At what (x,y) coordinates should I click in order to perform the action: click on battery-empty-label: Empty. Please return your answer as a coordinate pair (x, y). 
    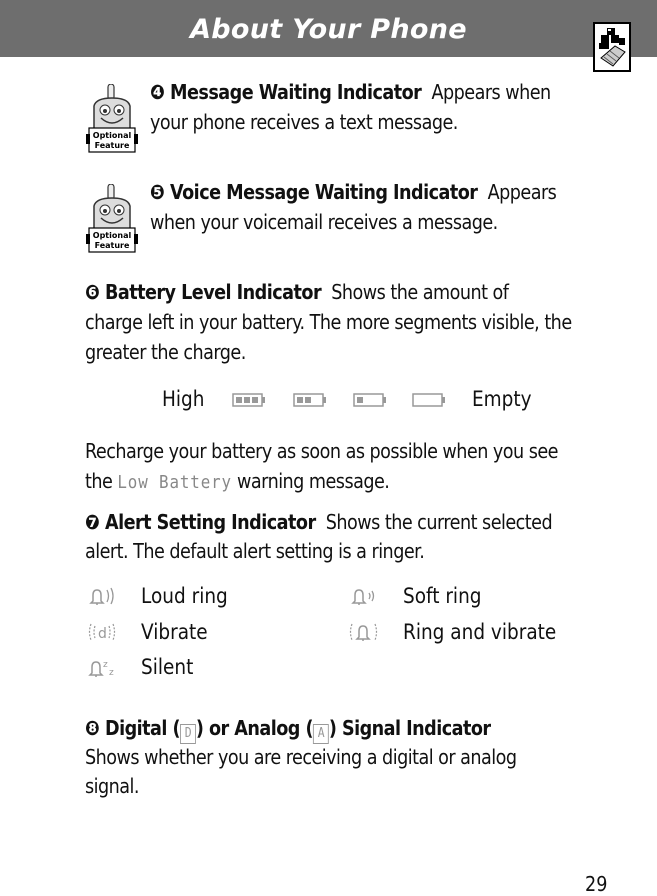
    Looking at the image, I should click on (502, 399).